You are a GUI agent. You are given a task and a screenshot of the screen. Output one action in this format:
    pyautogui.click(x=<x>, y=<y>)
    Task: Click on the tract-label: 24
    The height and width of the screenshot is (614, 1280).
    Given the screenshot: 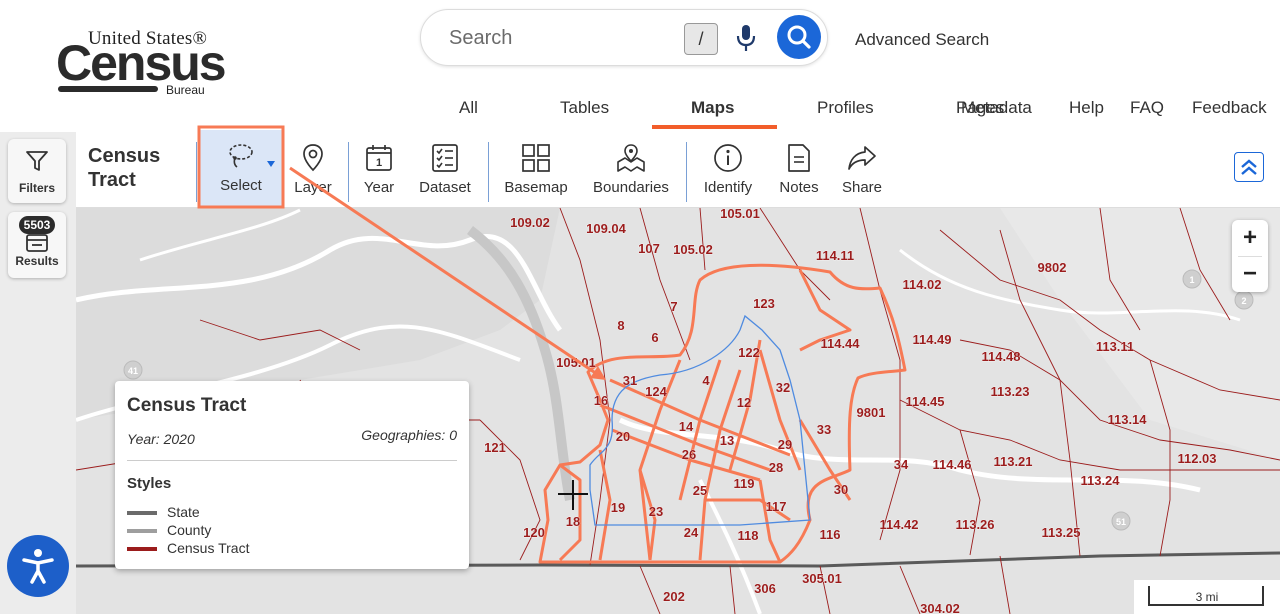 What is the action you would take?
    pyautogui.click(x=691, y=532)
    